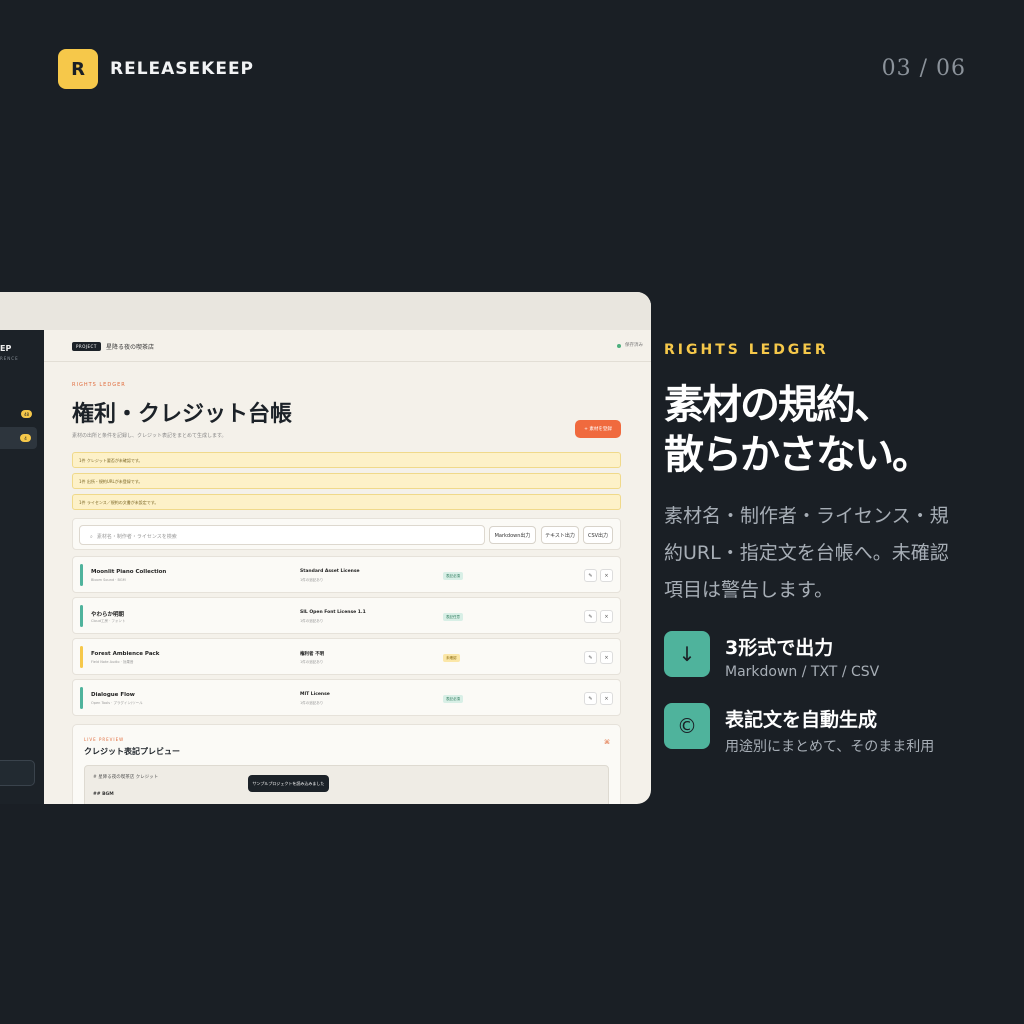 The width and height of the screenshot is (1024, 1024). Describe the element at coordinates (598, 535) in the screenshot. I see `export-csv-button: CSV出力` at that location.